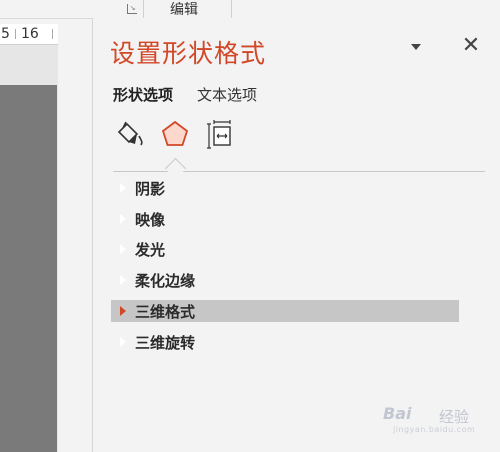 Image resolution: width=500 pixels, height=452 pixels. What do you see at coordinates (471, 46) in the screenshot?
I see `close-icon: ✕` at bounding box center [471, 46].